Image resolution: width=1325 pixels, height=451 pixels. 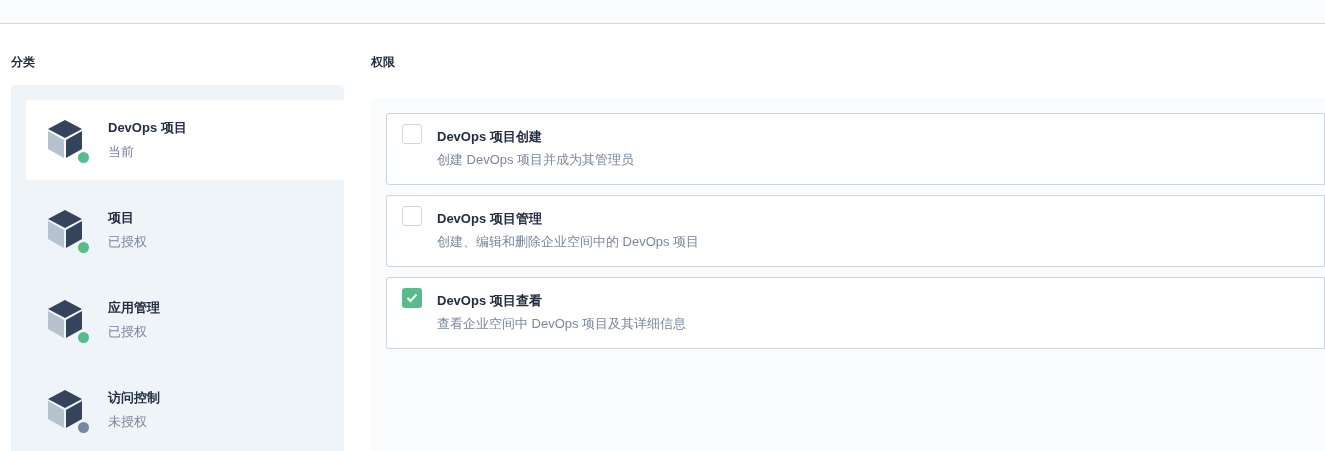 I want to click on permission-description: 创建 DevOps 项目并成为其管理员, so click(x=536, y=160).